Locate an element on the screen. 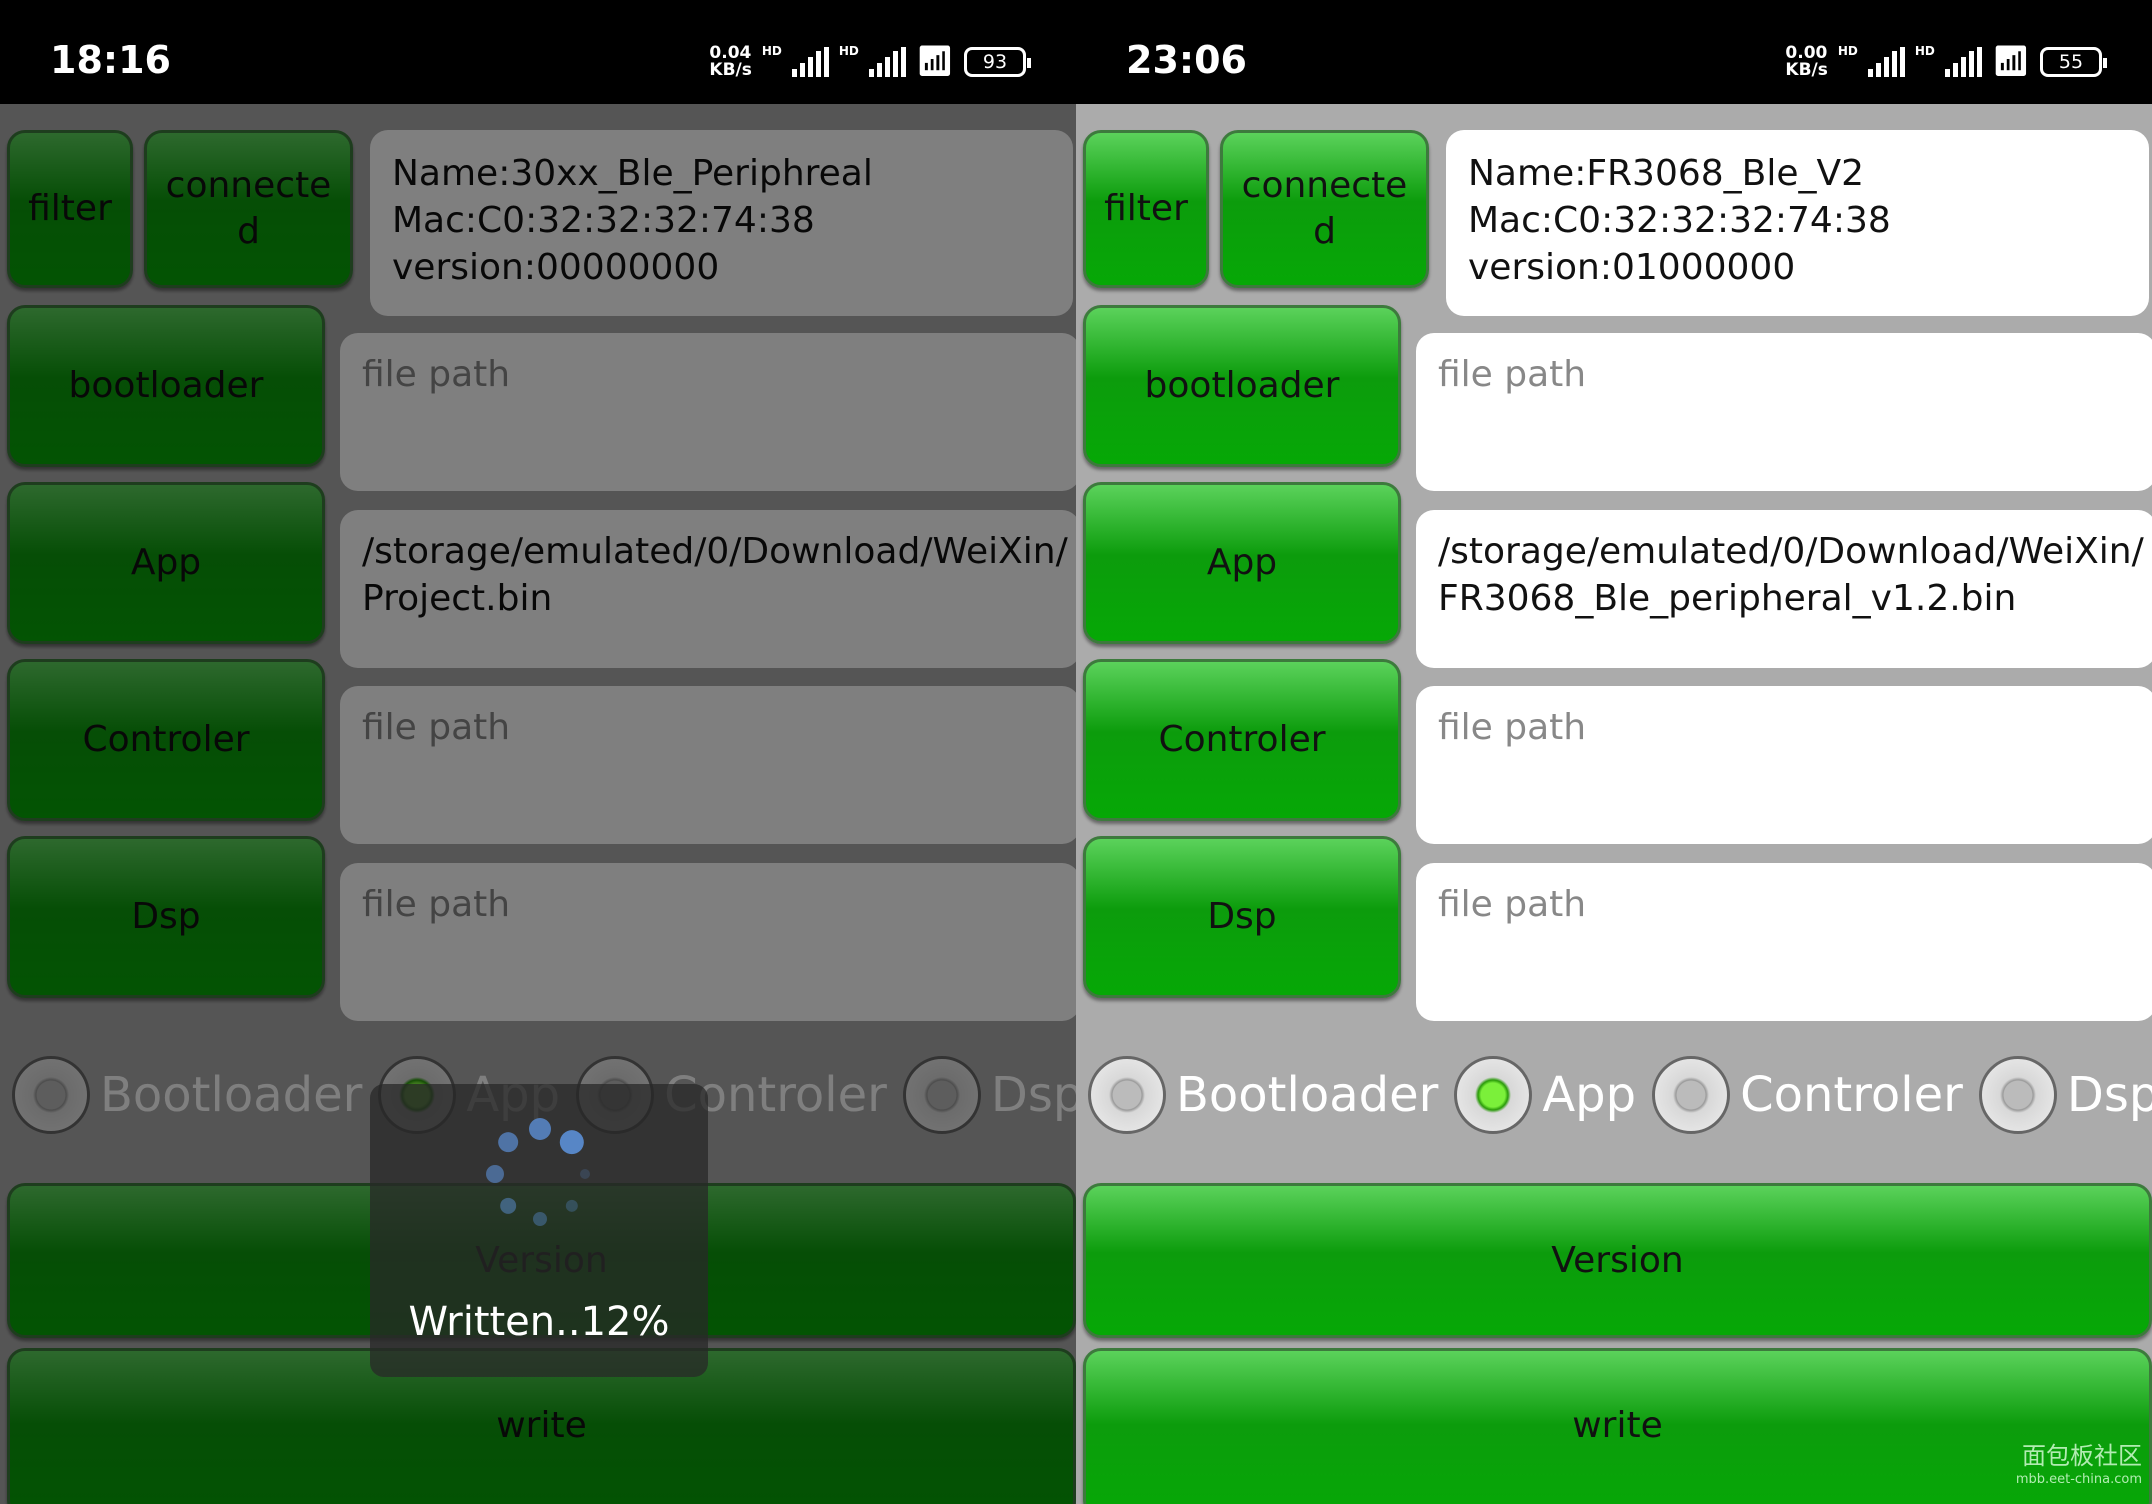 The height and width of the screenshot is (1504, 2152). dsp-label: Dsp is located at coordinates (1242, 916).